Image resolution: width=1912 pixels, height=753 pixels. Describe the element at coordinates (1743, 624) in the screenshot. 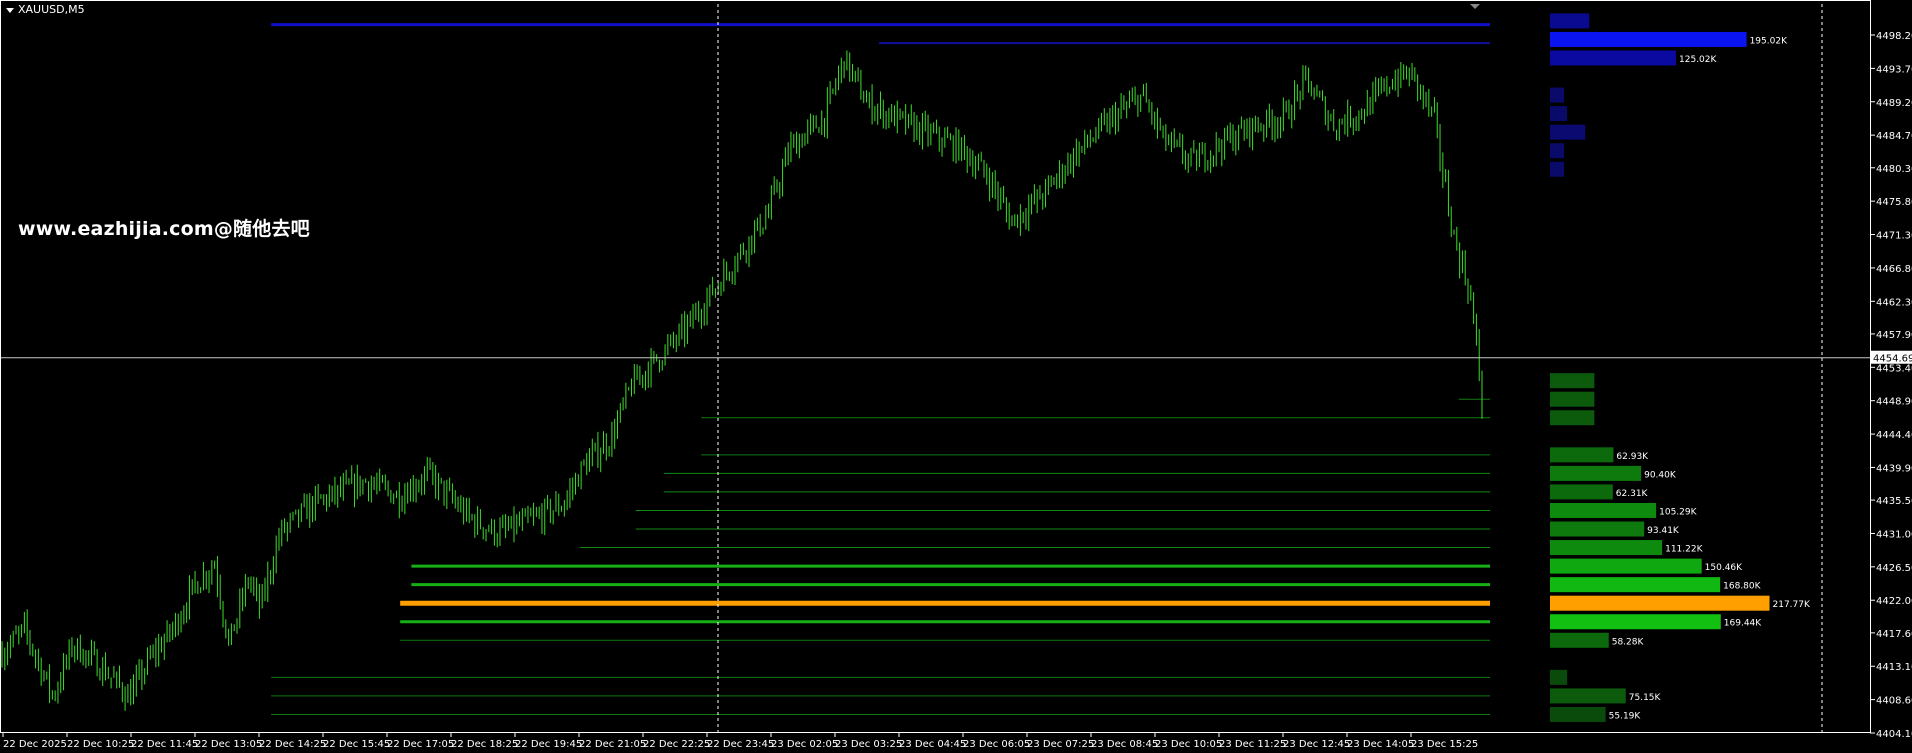

I see `volume-label: 169.44K` at that location.